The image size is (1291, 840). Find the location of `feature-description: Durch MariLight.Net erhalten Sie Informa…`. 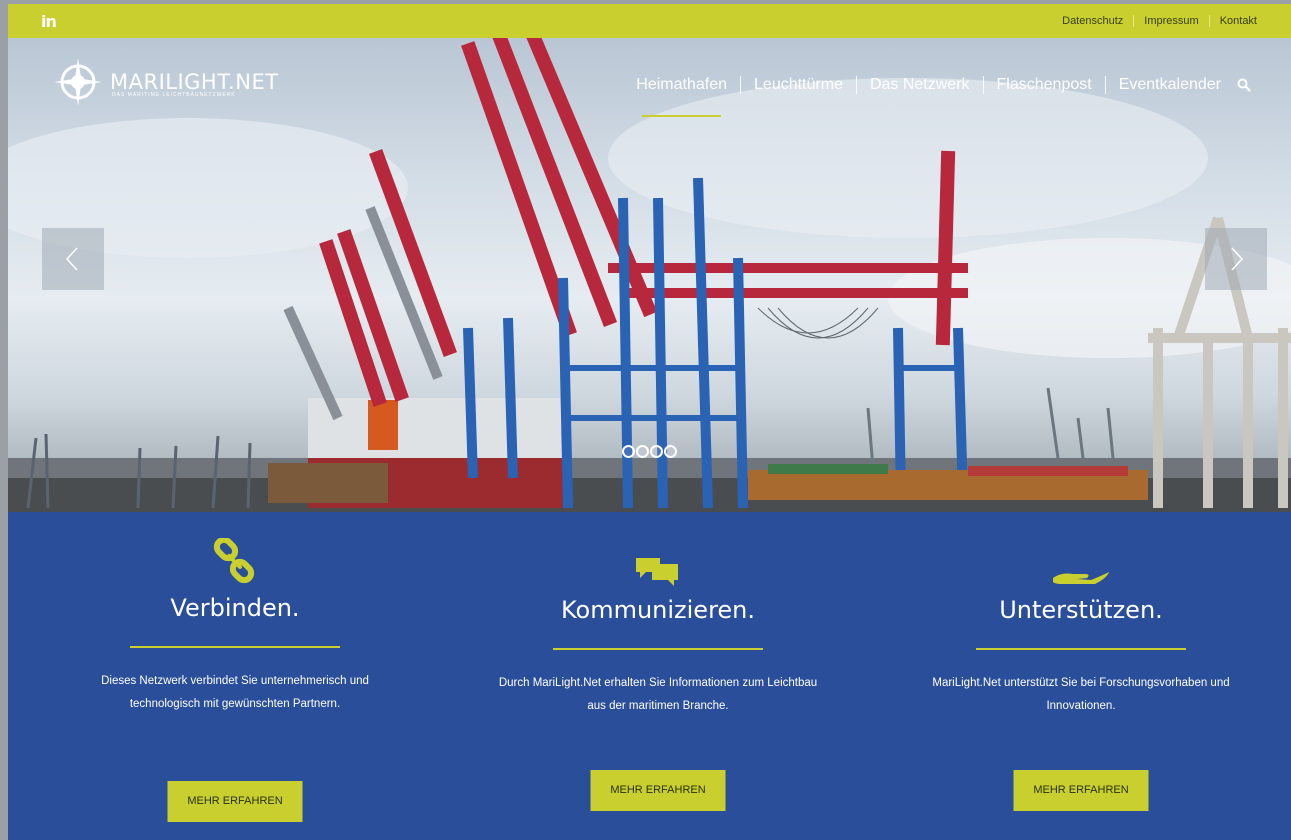

feature-description: Durch MariLight.Net erhalten Sie Informa… is located at coordinates (658, 695).